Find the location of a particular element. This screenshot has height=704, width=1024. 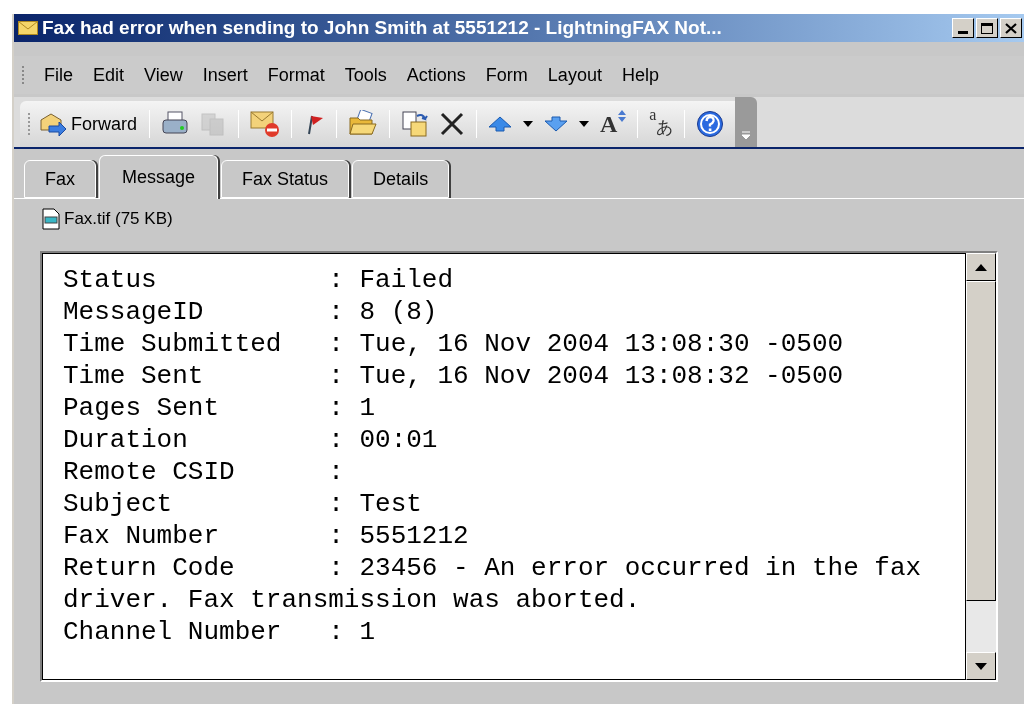

menu-item: Insert is located at coordinates (225, 75).